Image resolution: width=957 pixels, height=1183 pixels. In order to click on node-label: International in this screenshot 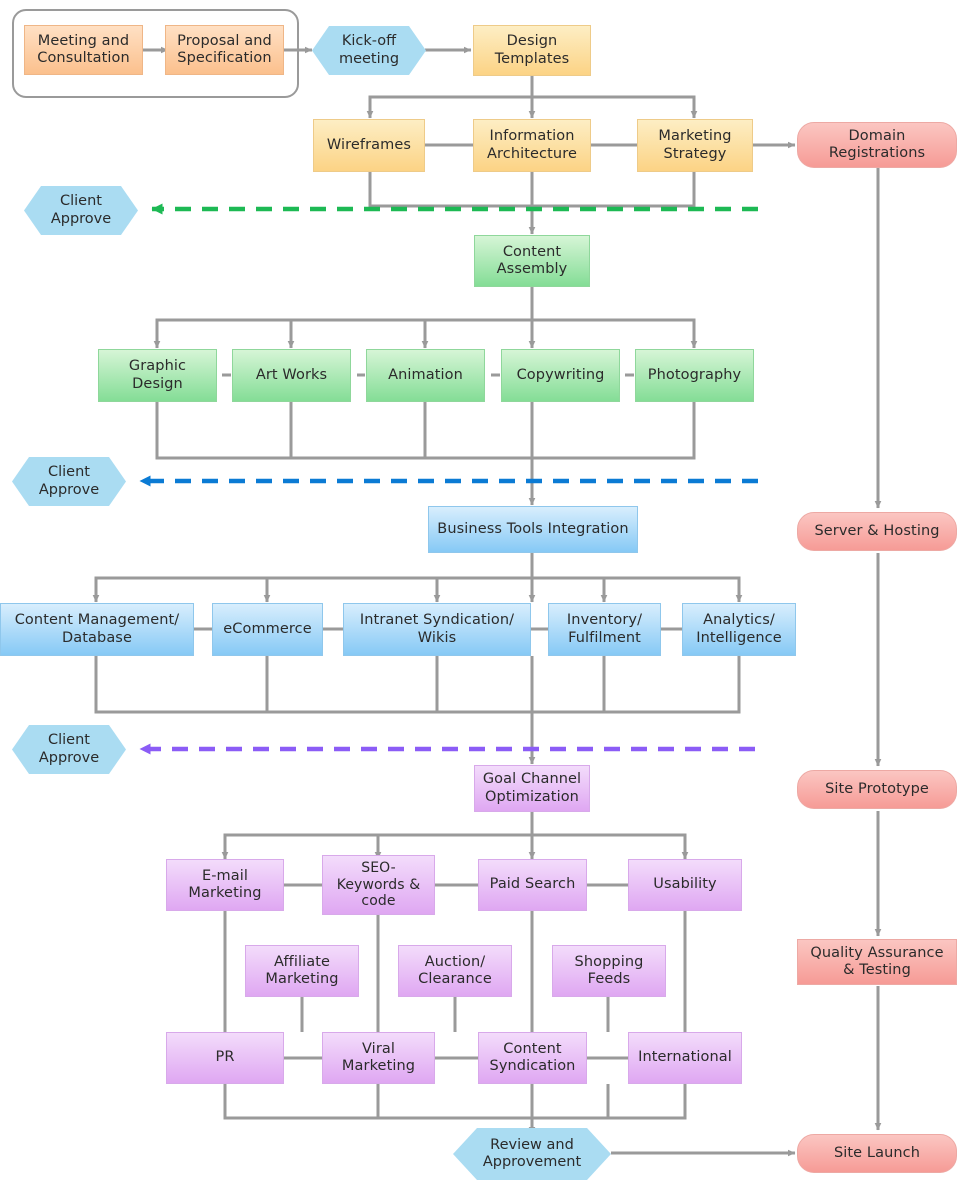, I will do `click(685, 1057)`.